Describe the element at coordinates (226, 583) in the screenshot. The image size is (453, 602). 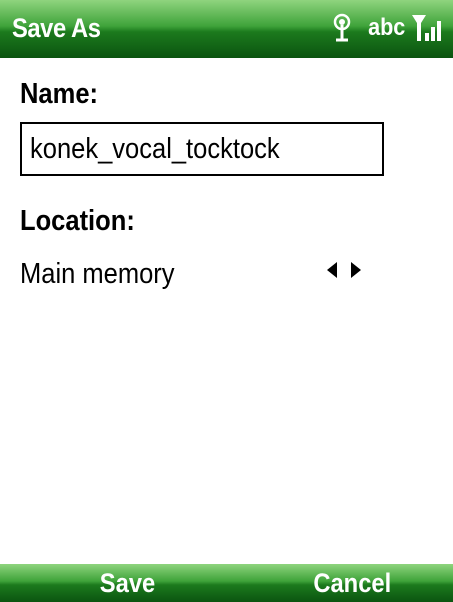
I see `softkey-bar: Save Cancel` at that location.